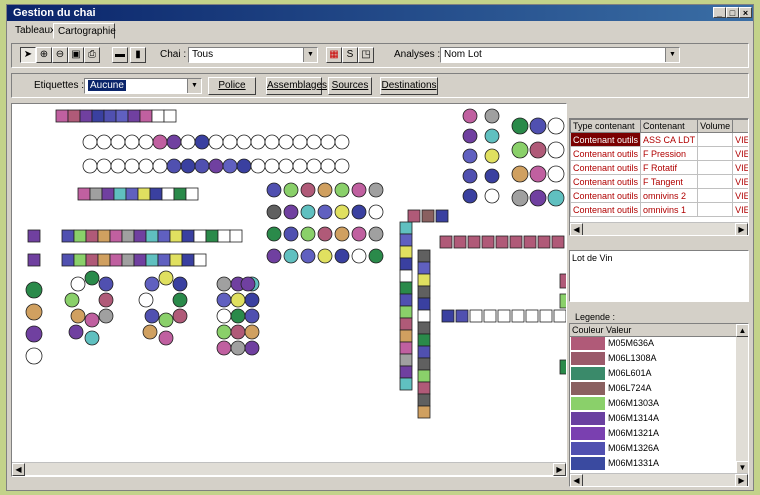 The height and width of the screenshot is (495, 760). Describe the element at coordinates (76, 55) in the screenshot. I see `picture-icon: ▣` at that location.